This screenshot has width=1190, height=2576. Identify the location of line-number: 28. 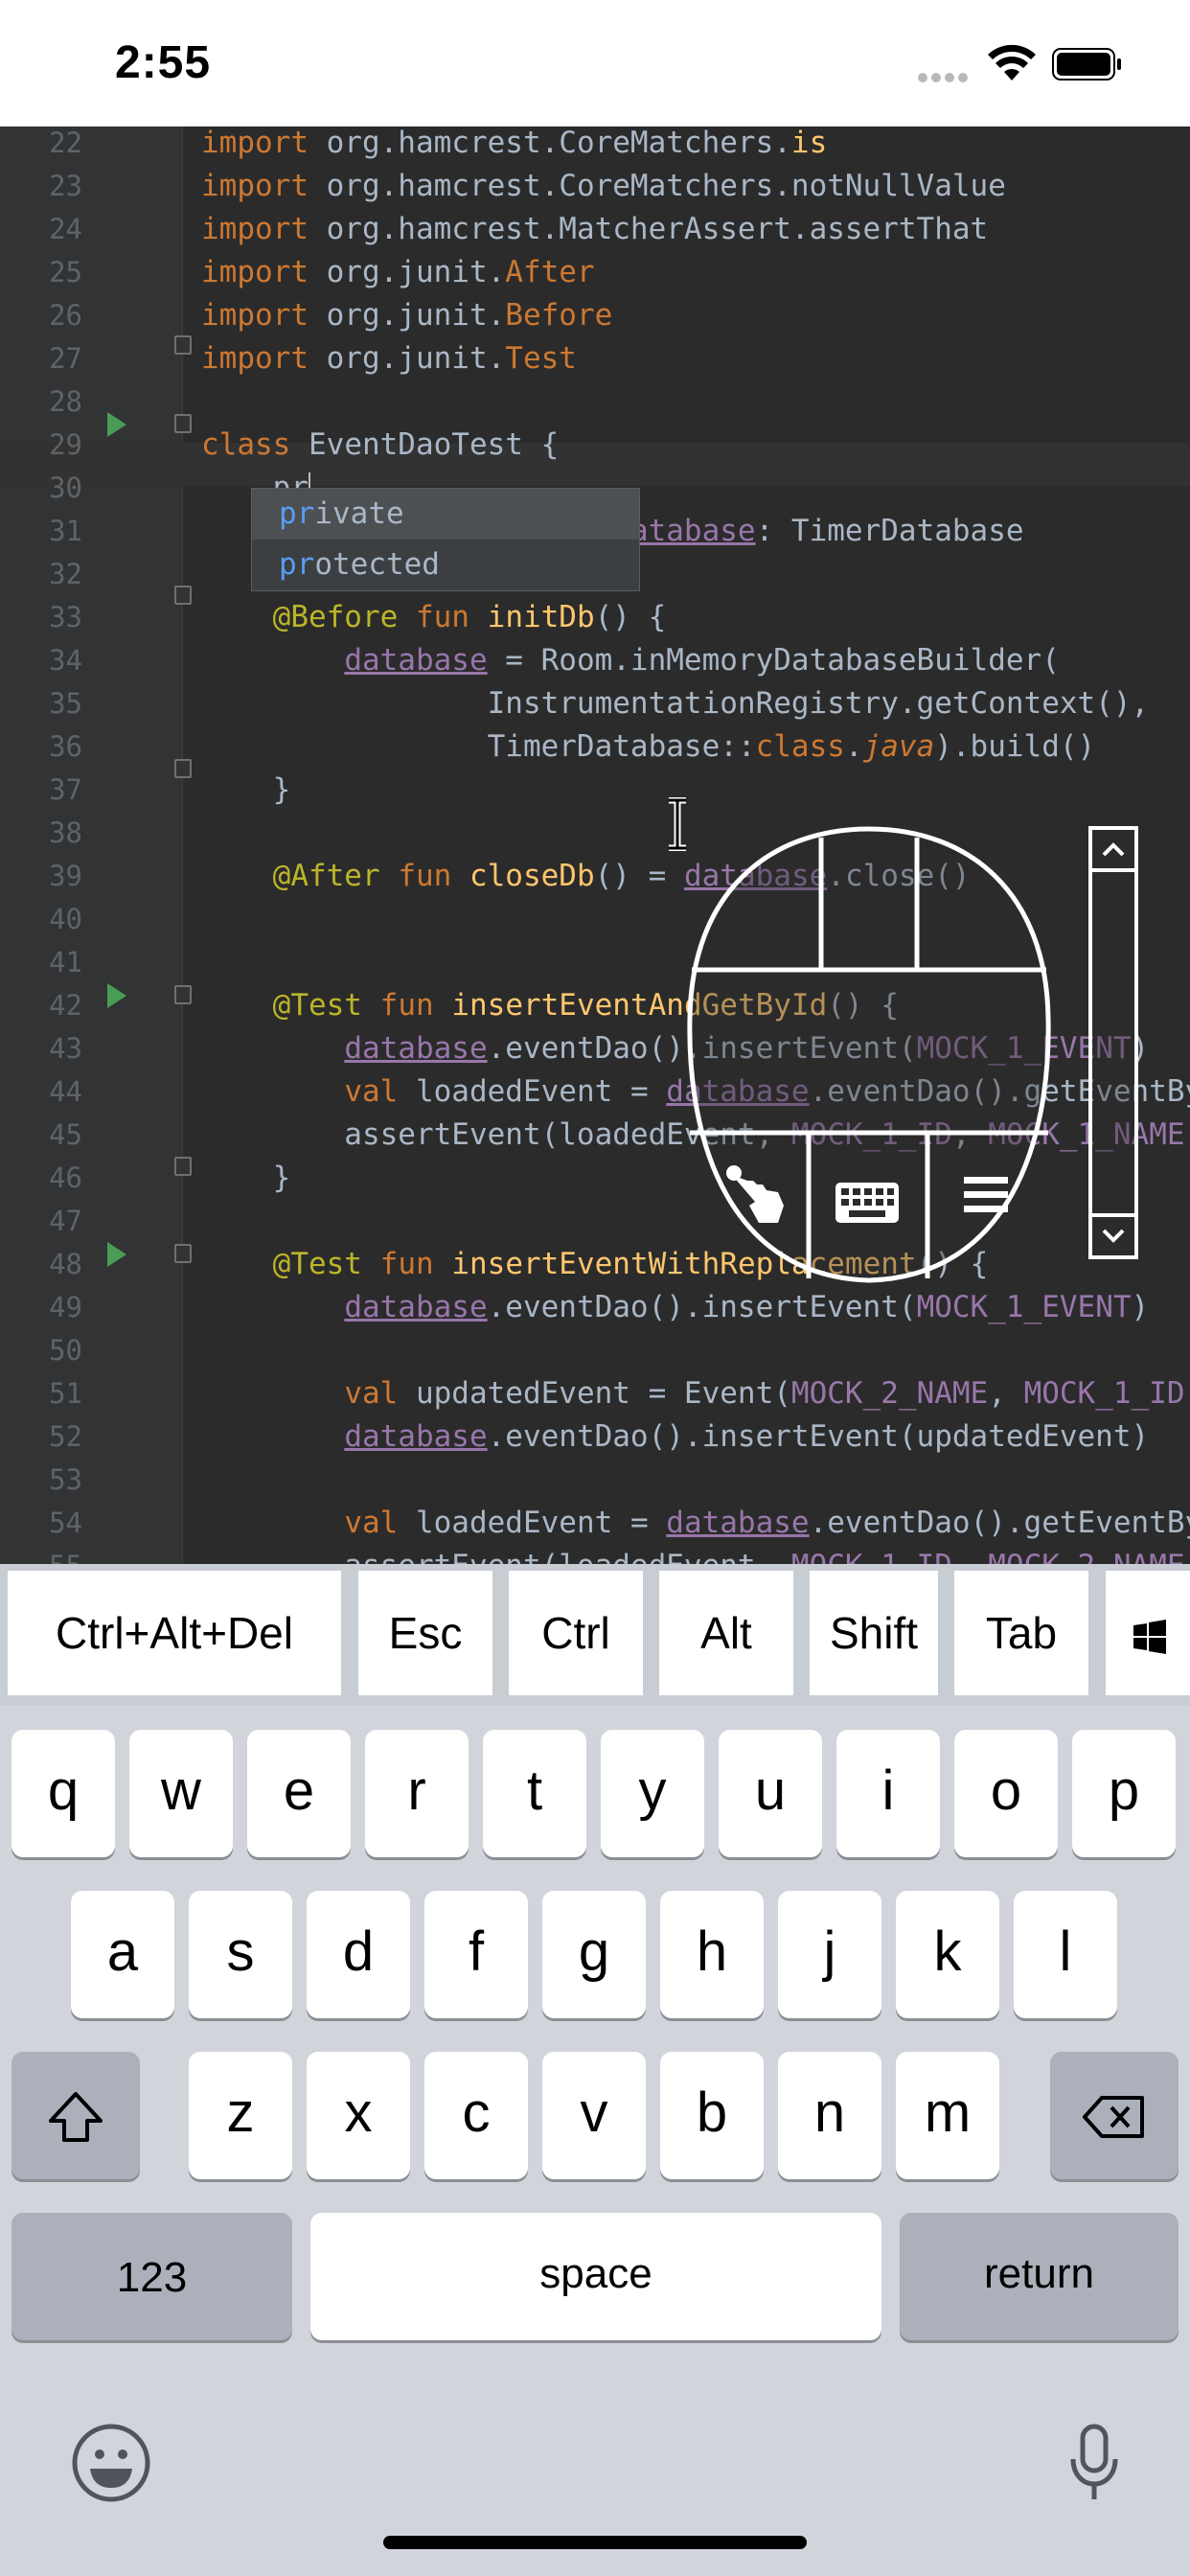
(66, 401).